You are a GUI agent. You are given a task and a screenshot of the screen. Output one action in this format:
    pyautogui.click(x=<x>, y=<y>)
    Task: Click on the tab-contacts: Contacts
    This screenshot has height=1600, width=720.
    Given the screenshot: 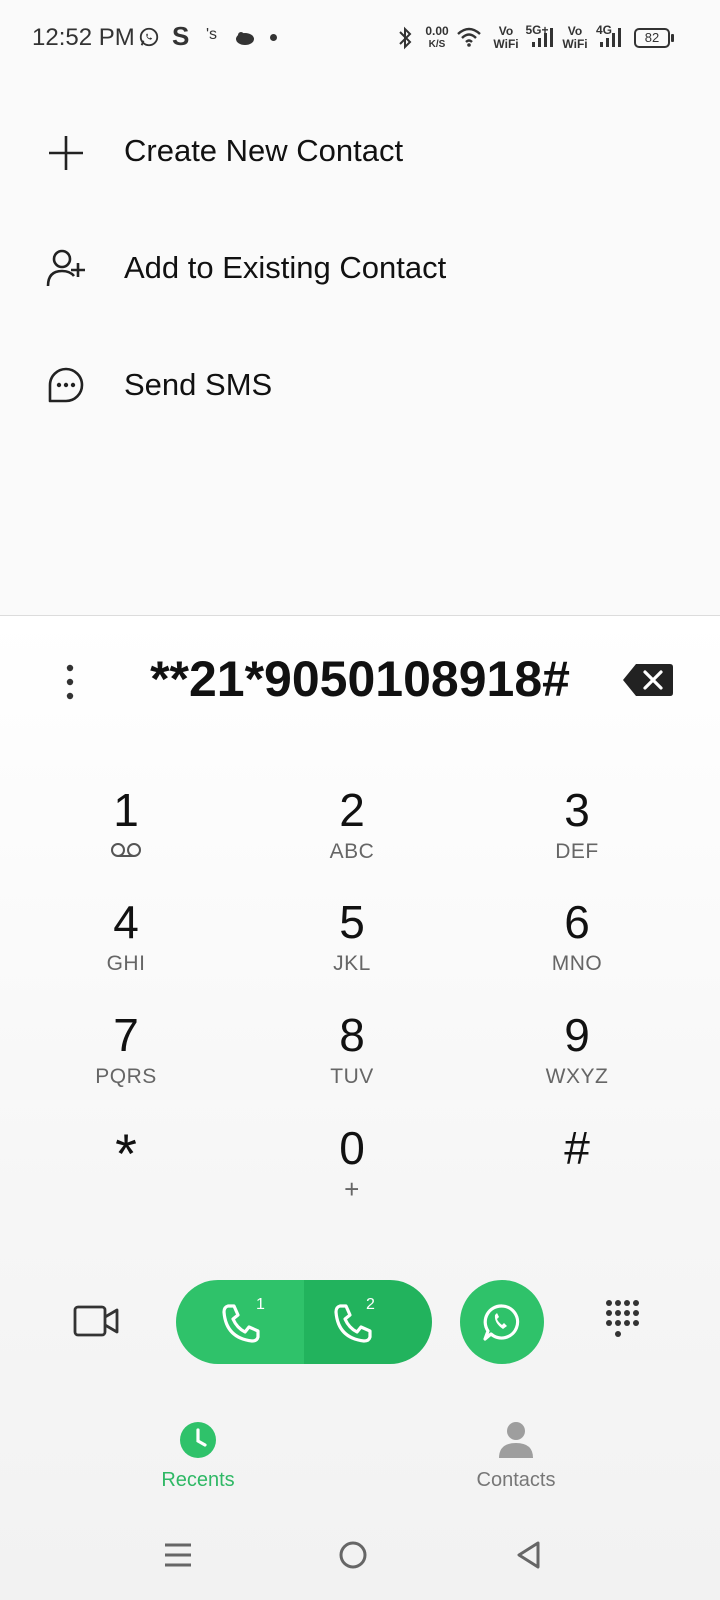 What is the action you would take?
    pyautogui.click(x=516, y=1456)
    